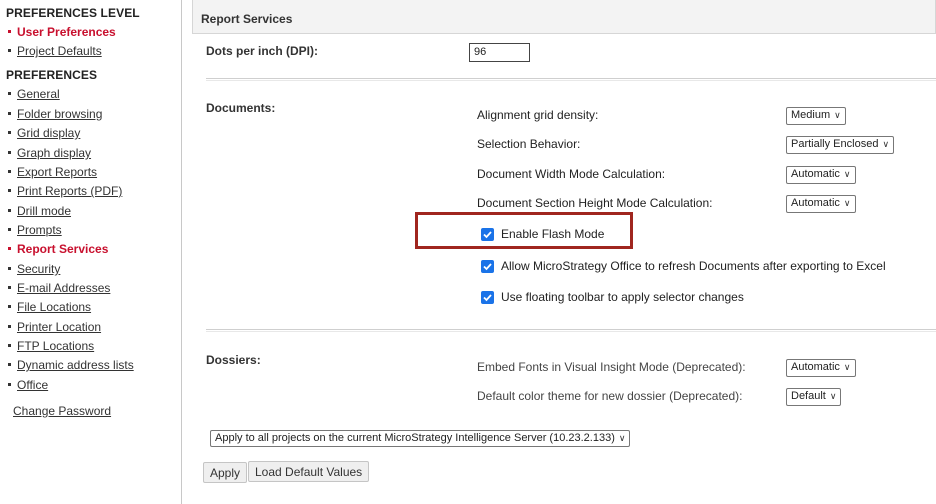 The width and height of the screenshot is (936, 504). Describe the element at coordinates (69, 191) in the screenshot. I see `sidebar-item-label: Print Reports (PDF)` at that location.